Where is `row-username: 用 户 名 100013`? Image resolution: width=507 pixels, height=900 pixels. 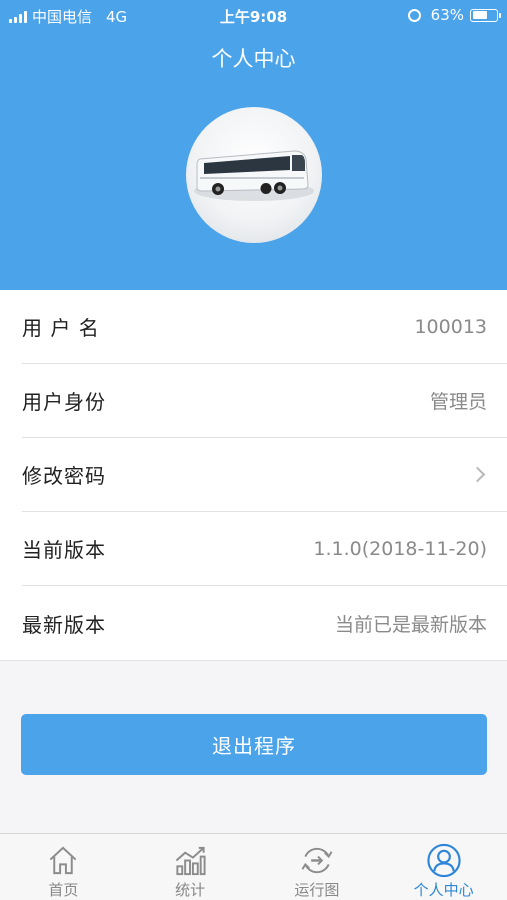 row-username: 用 户 名 100013 is located at coordinates (264, 327).